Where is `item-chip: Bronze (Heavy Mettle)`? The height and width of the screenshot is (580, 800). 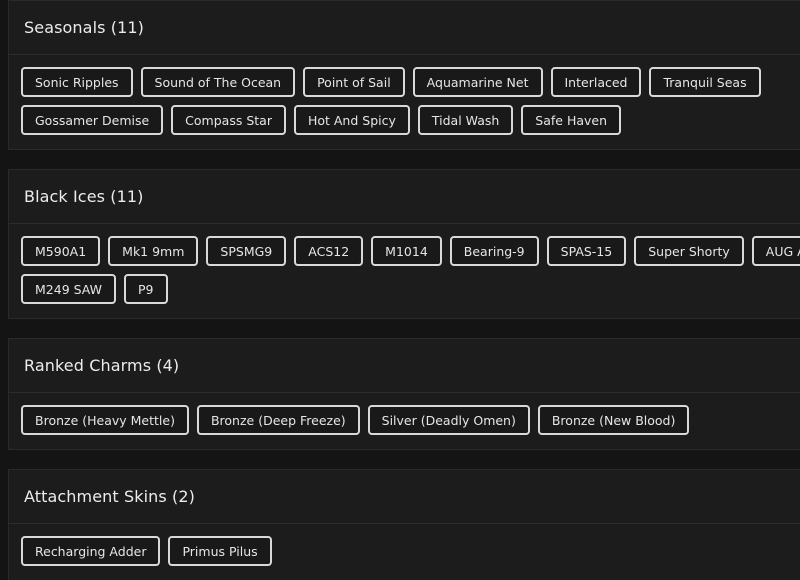 item-chip: Bronze (Heavy Mettle) is located at coordinates (105, 420).